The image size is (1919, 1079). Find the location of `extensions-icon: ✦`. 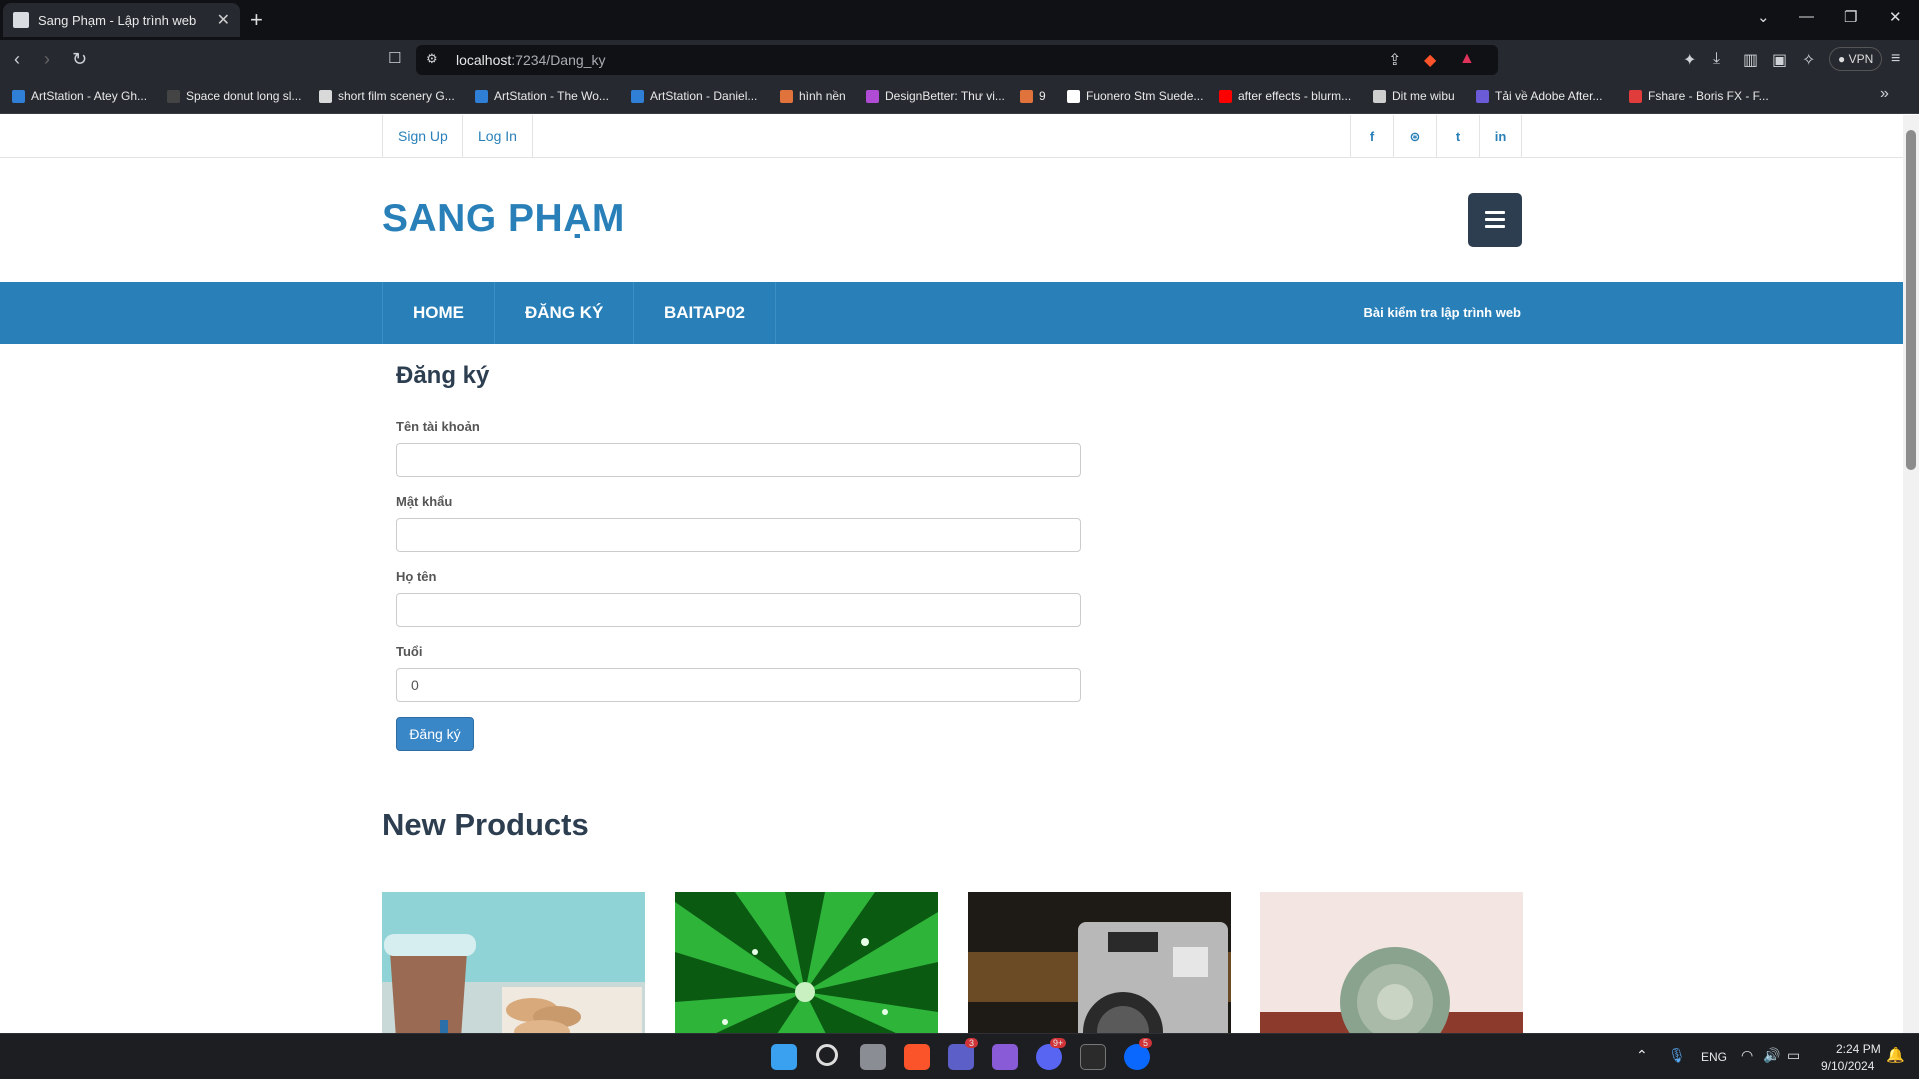

extensions-icon: ✦ is located at coordinates (1689, 60).